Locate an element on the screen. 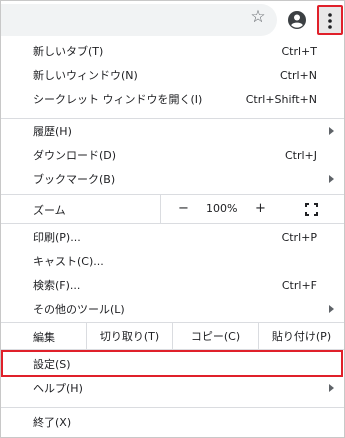 This screenshot has height=438, width=345. browser-toolbar: ☆ is located at coordinates (172, 20).